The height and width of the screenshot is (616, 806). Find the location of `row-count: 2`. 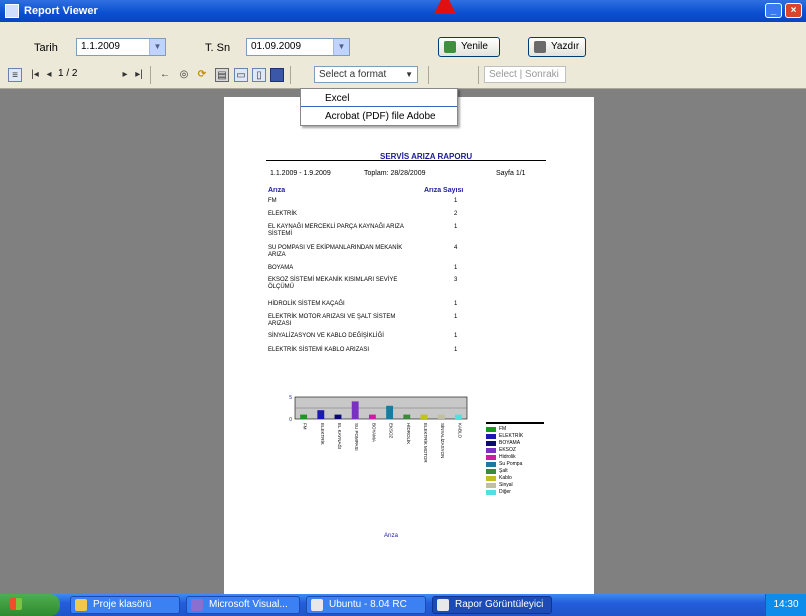

row-count: 2 is located at coordinates (456, 214).